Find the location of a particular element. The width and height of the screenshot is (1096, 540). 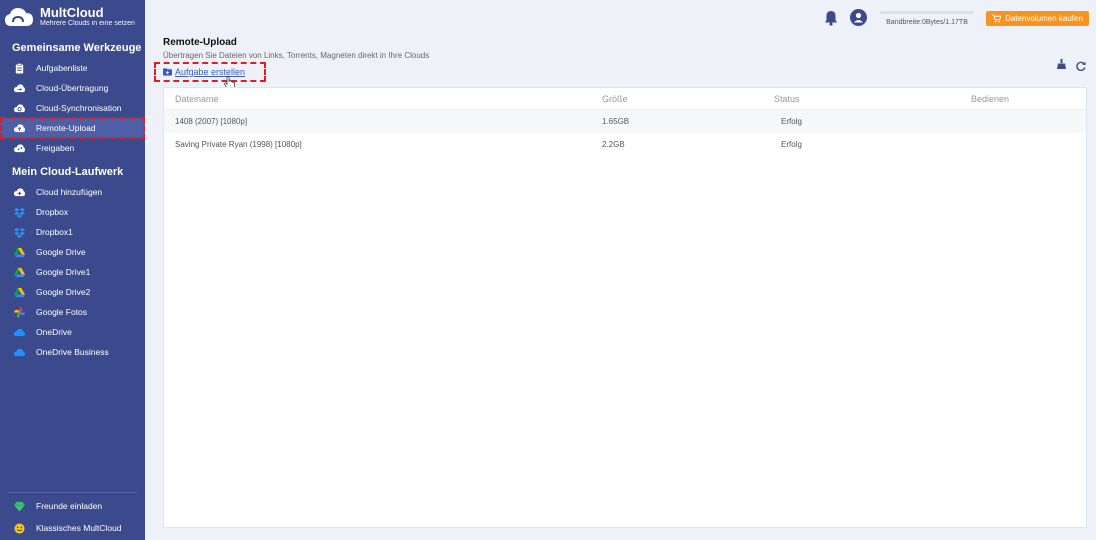

sidebar-item-label: Cloud hinzufügen is located at coordinates (69, 192).